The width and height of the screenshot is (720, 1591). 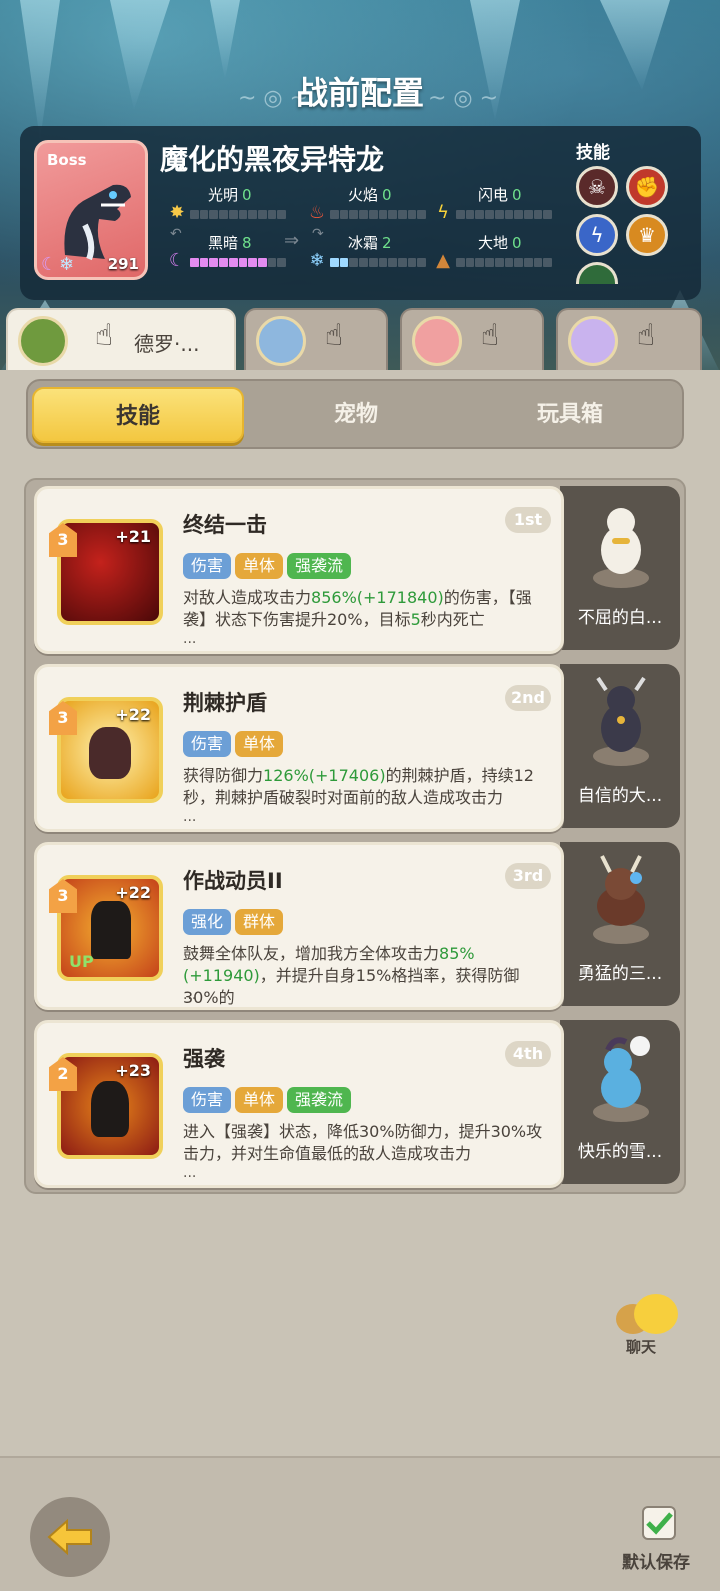 What do you see at coordinates (207, 922) in the screenshot?
I see `tag: 强化` at bounding box center [207, 922].